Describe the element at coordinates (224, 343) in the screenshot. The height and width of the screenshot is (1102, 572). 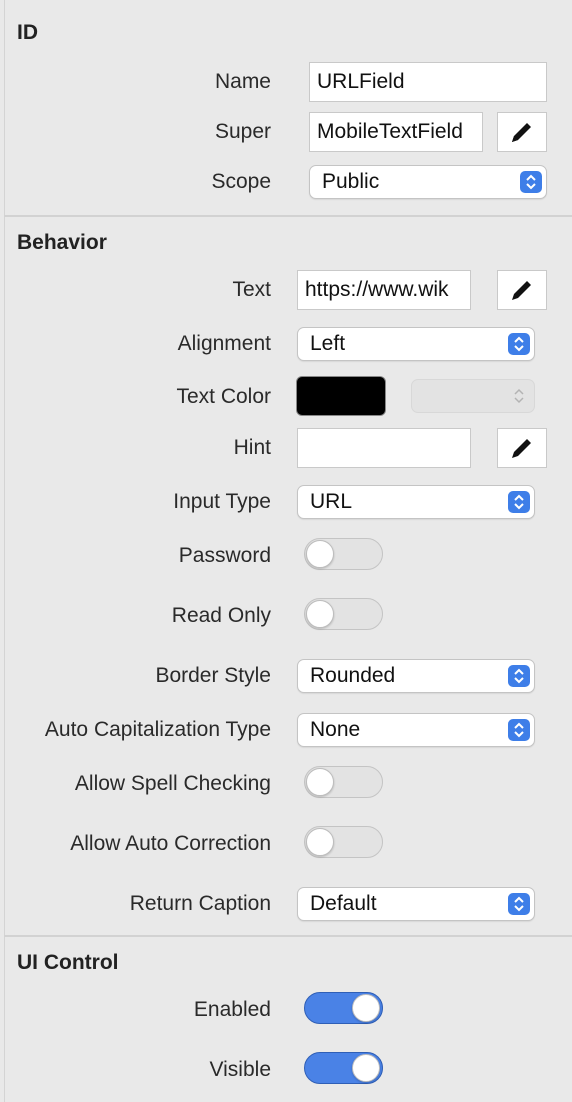
I see `alignment-label: Alignment` at that location.